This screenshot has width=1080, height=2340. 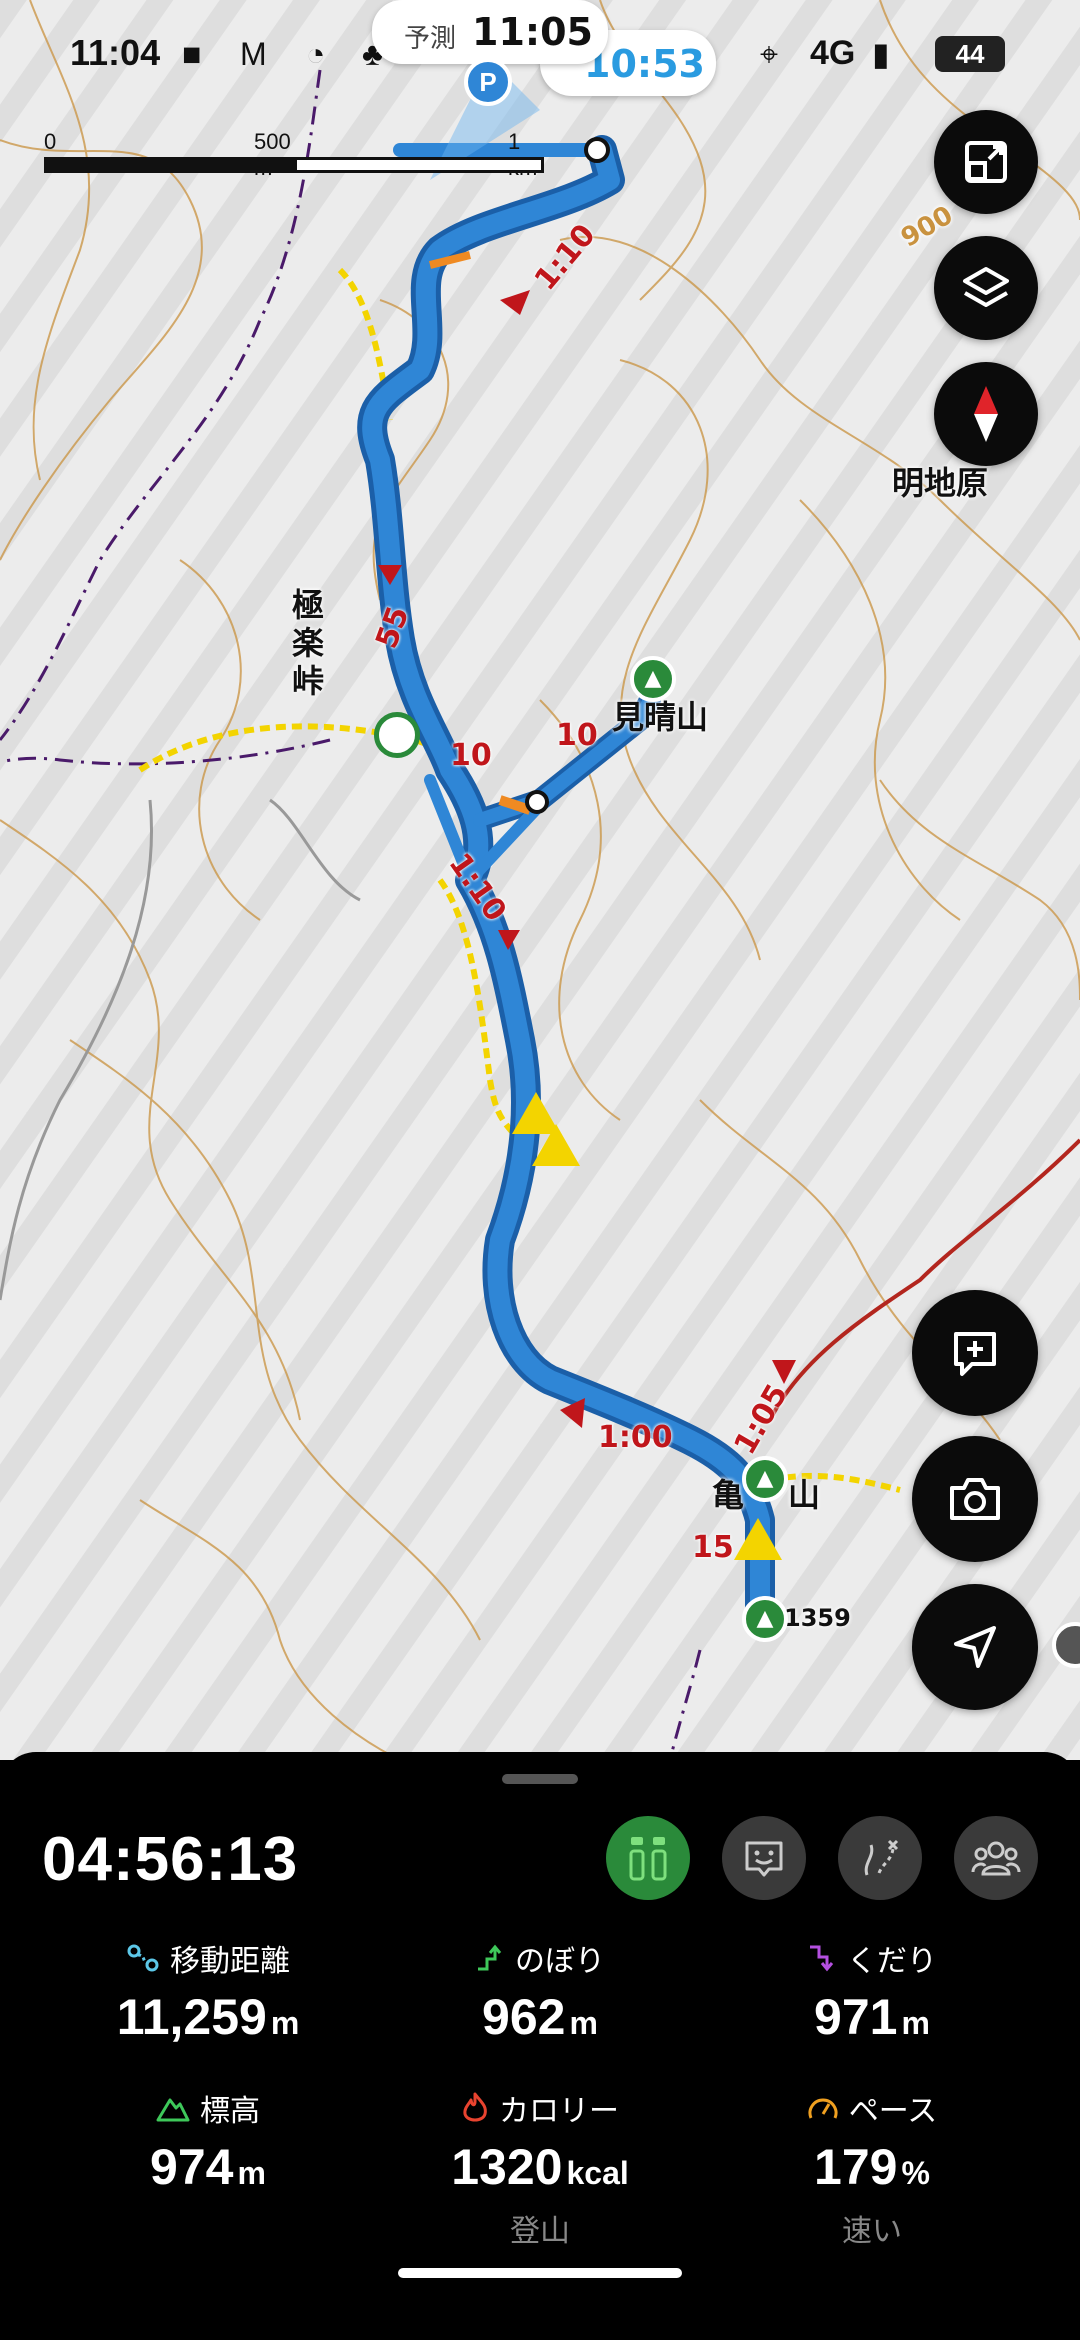 I want to click on compass-button, so click(x=986, y=414).